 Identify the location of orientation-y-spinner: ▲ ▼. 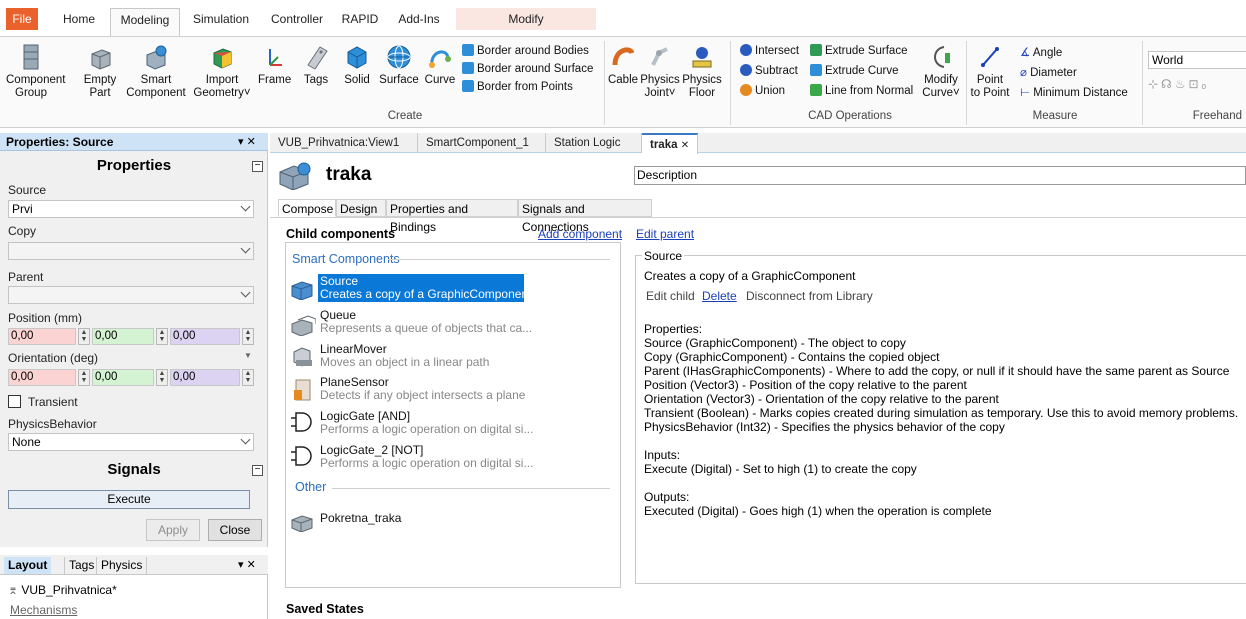
(162, 377).